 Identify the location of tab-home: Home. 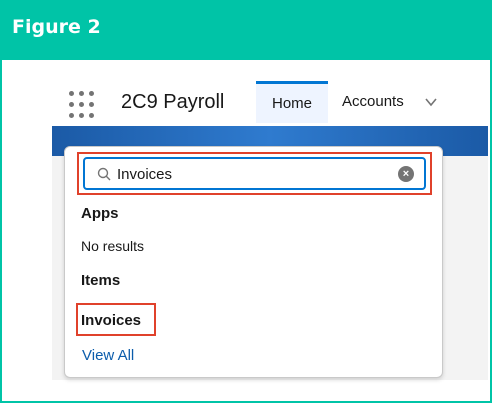
(292, 102).